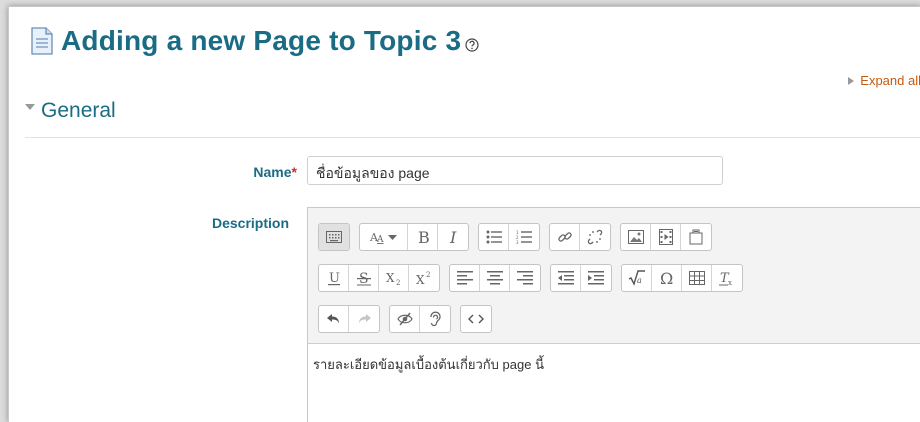 This screenshot has width=920, height=422. I want to click on expand-all-label: Expand all, so click(890, 80).